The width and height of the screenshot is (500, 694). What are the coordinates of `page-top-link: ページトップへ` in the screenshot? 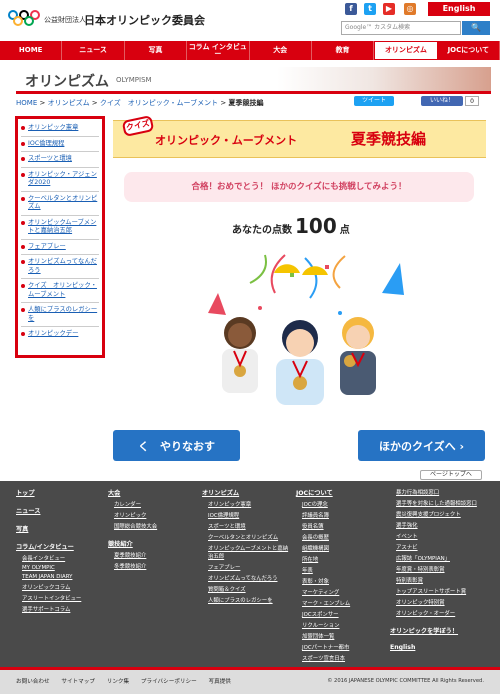 It's located at (451, 475).